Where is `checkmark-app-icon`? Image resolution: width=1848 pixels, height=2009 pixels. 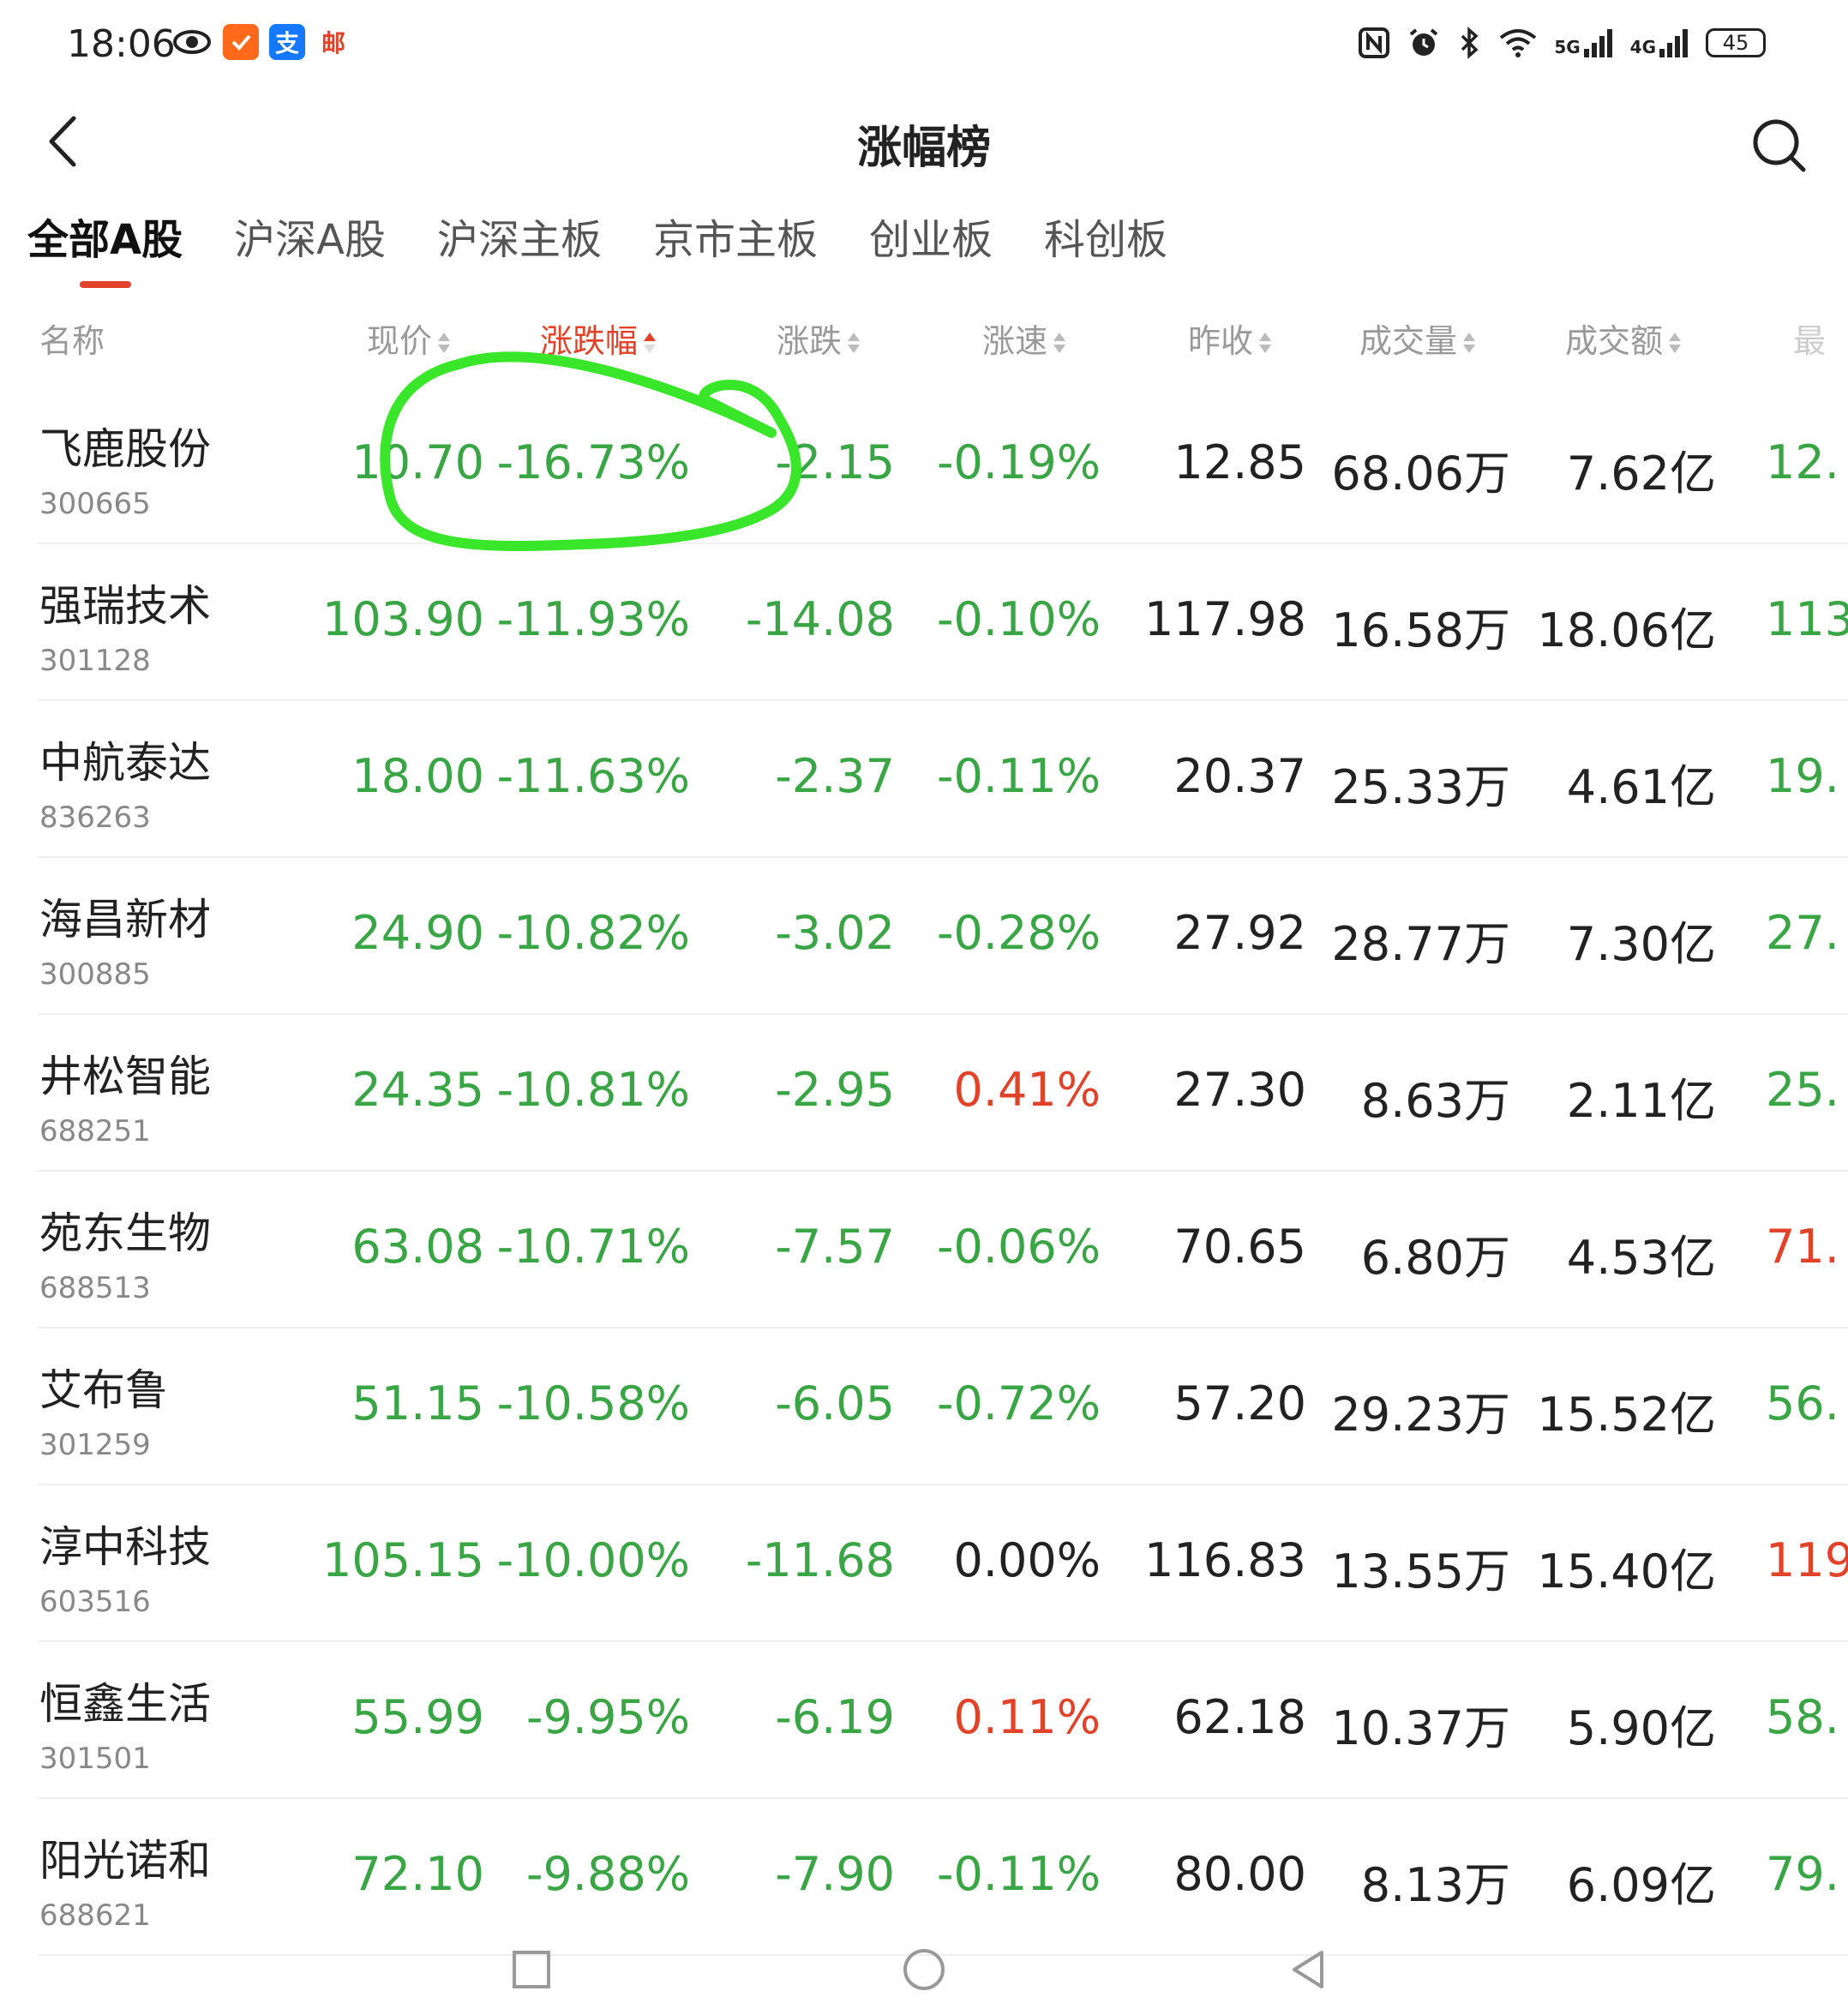
checkmark-app-icon is located at coordinates (241, 42).